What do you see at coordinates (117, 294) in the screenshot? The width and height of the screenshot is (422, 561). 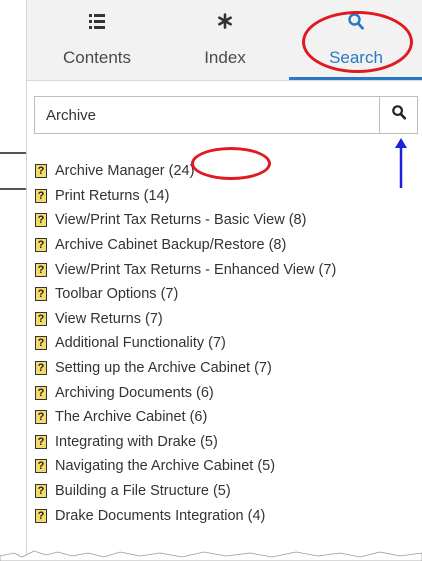 I see `result-title: Toolbar Options (7)` at bounding box center [117, 294].